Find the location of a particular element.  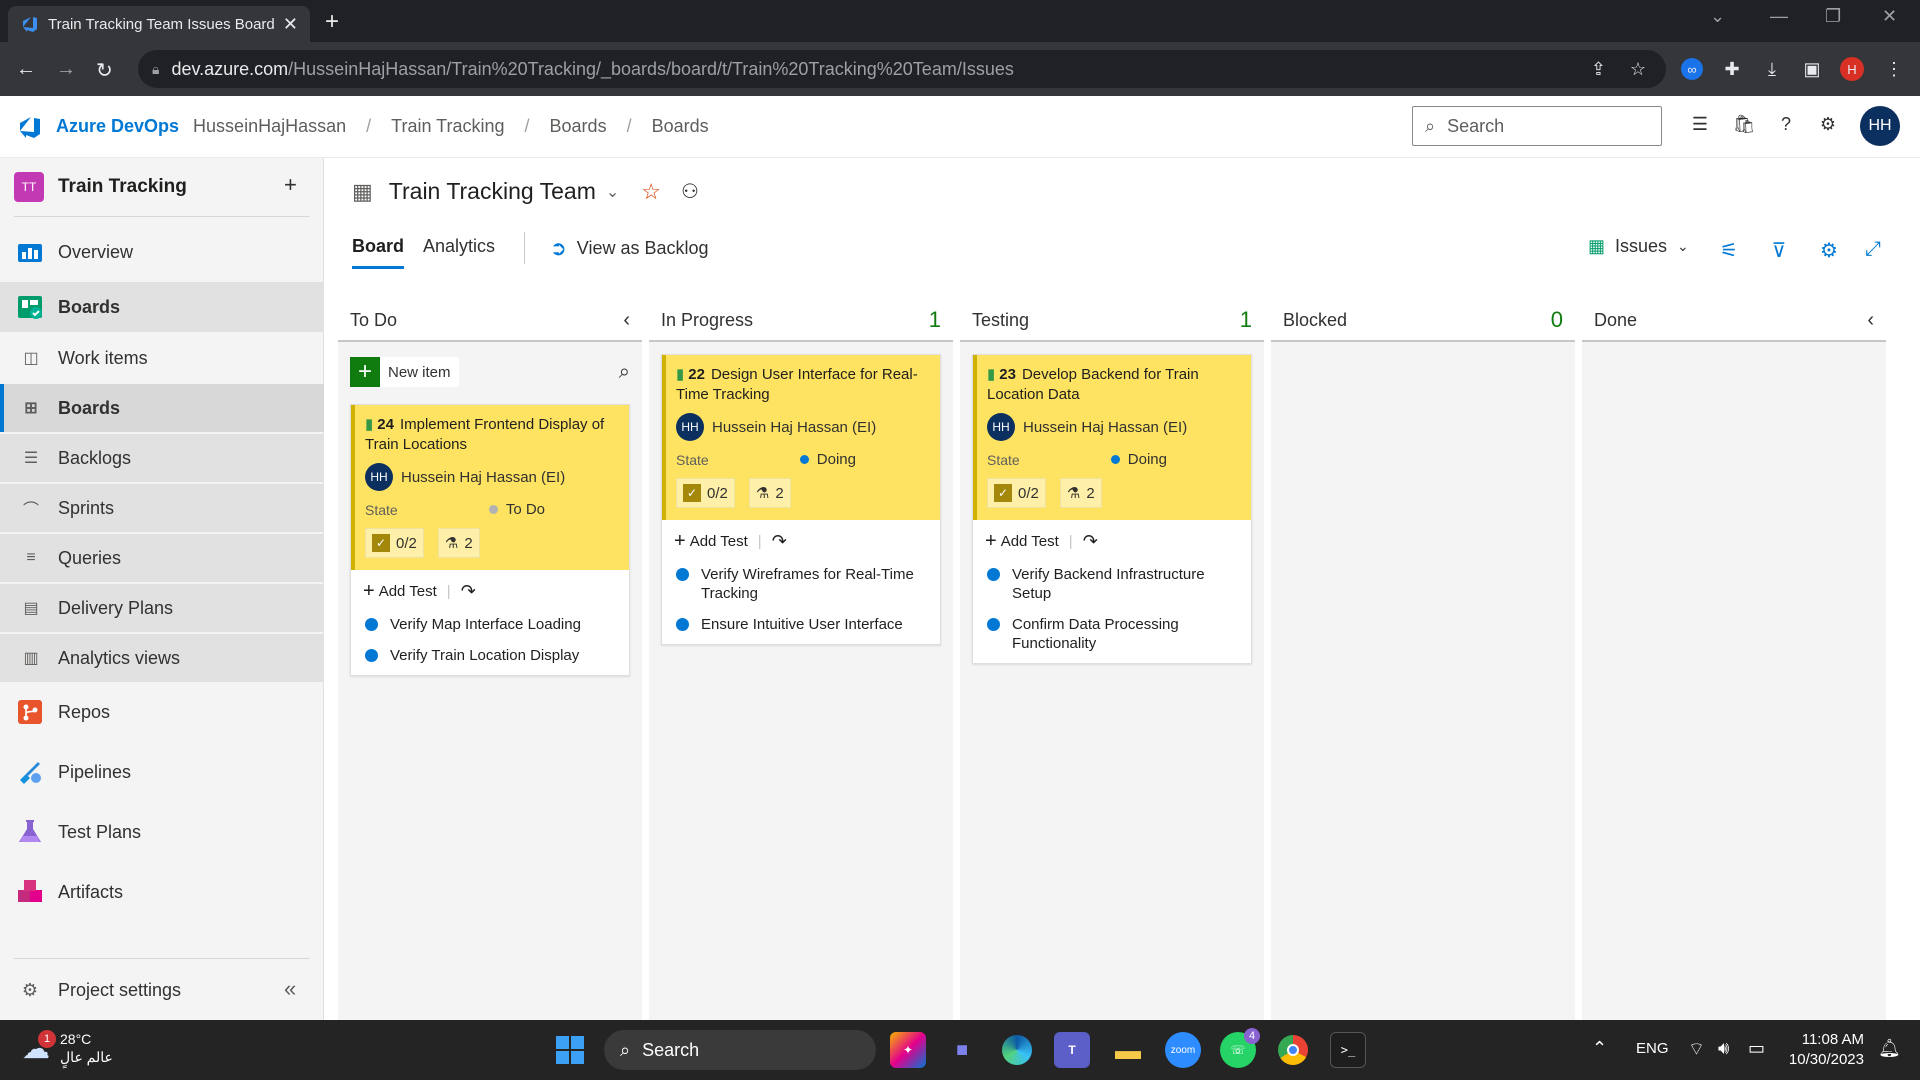

nav-queries: ≡ Queries is located at coordinates (162, 558).